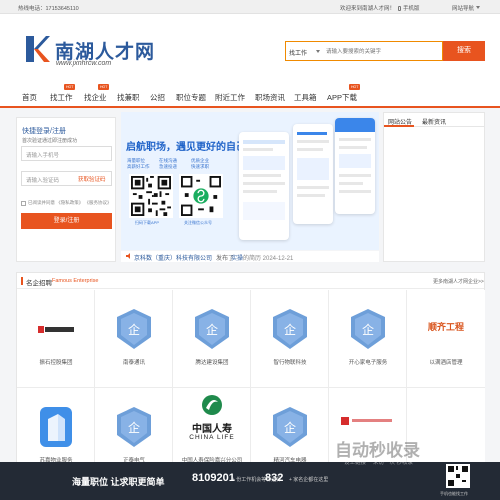 This screenshot has height=500, width=500. I want to click on company-card: 企 开心家电子服务, so click(368, 339).